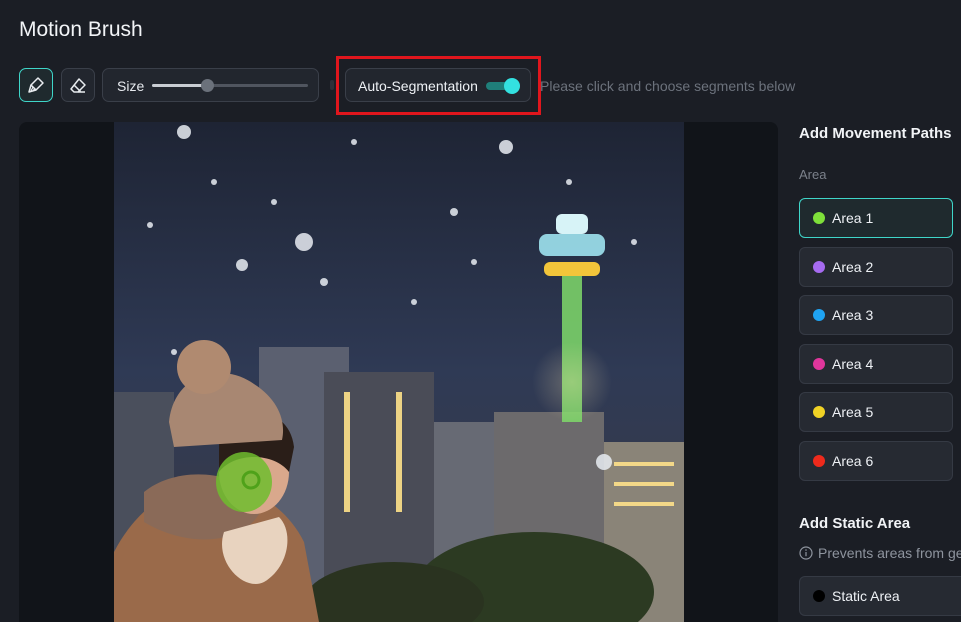 The width and height of the screenshot is (961, 622). I want to click on area-item-label: Area 2, so click(853, 266).